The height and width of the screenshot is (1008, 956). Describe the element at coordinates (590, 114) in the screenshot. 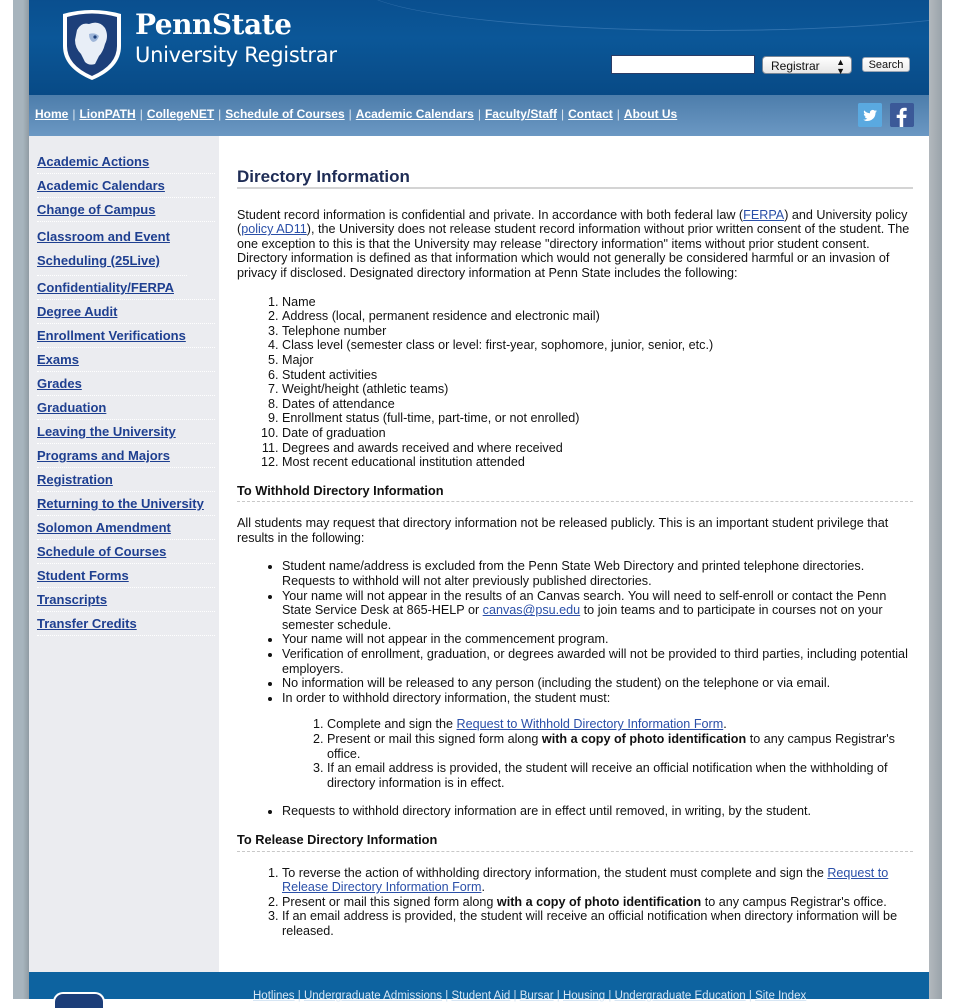

I see `nav-link-contact: Contact` at that location.